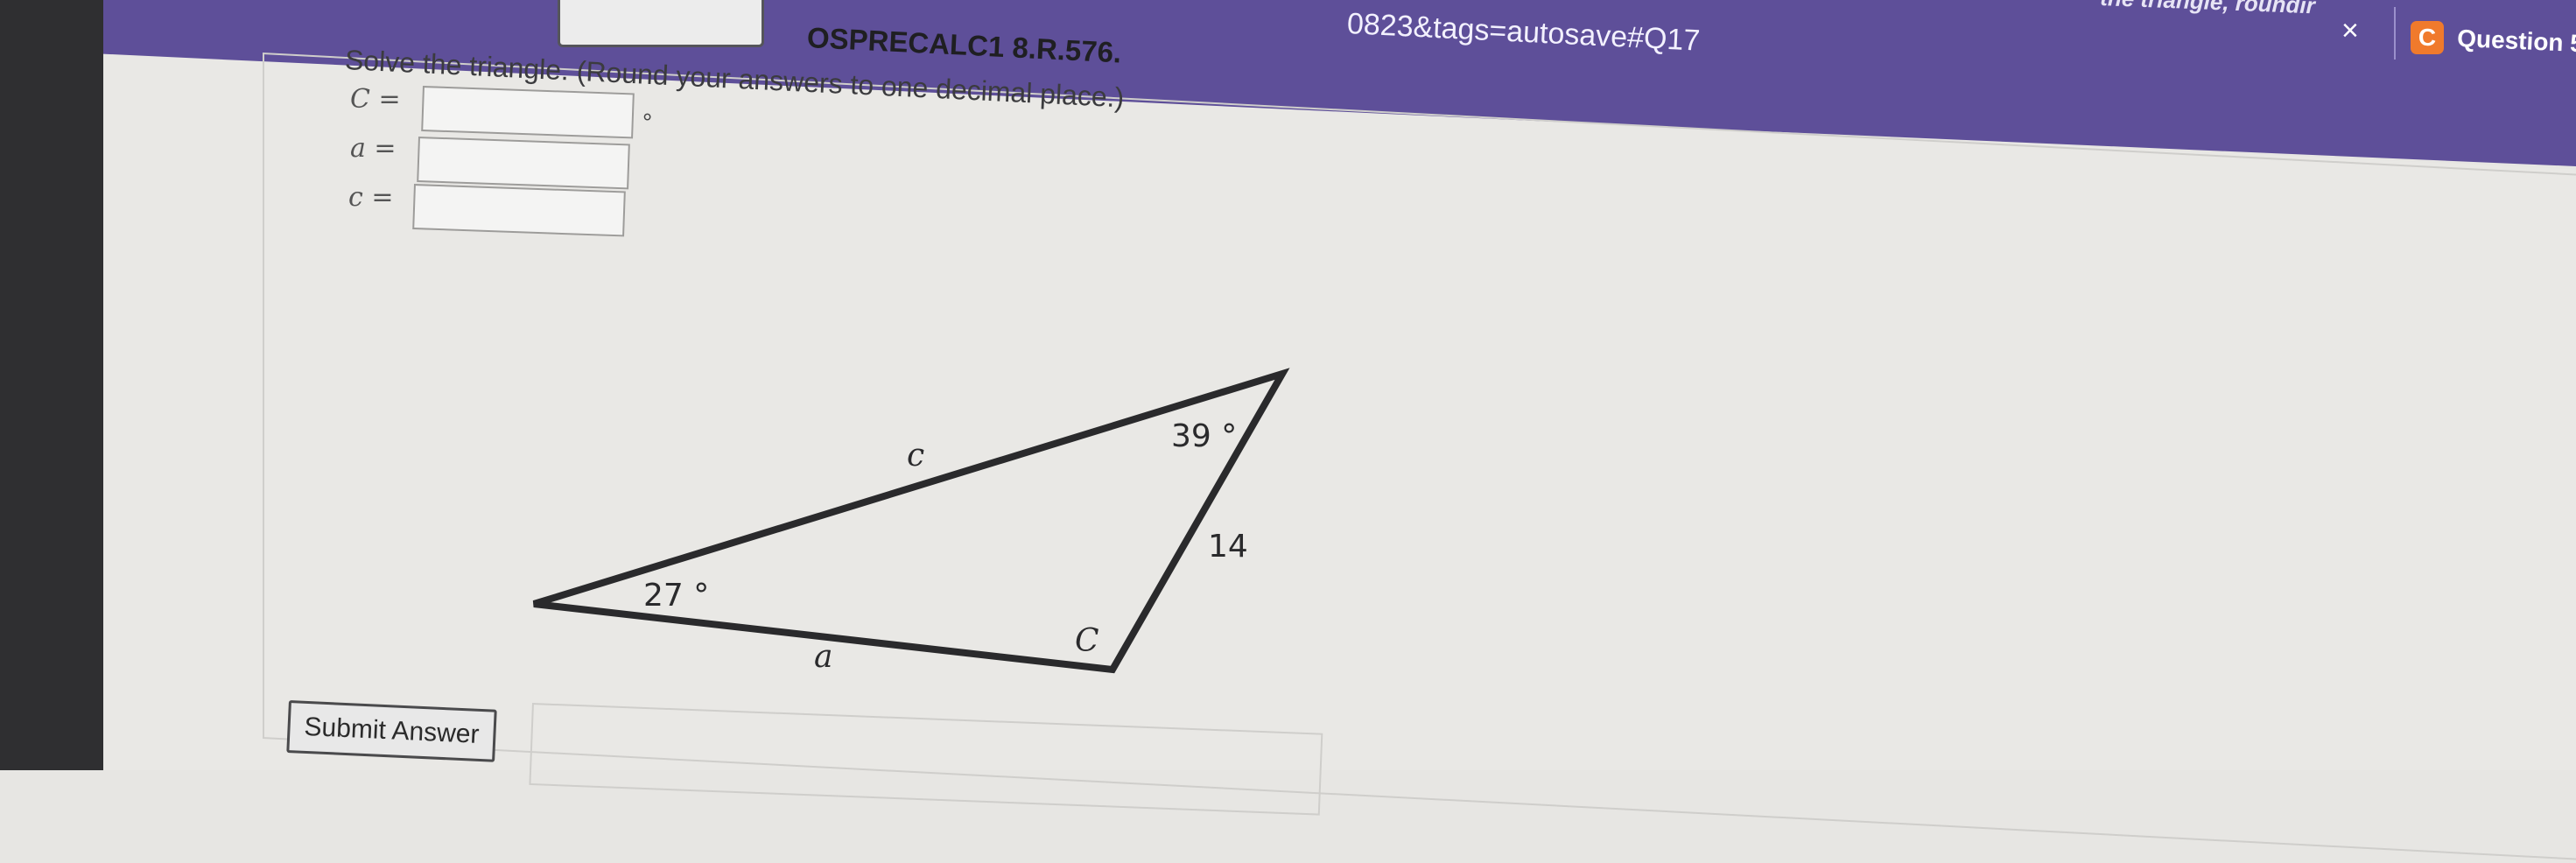 The height and width of the screenshot is (863, 2576). What do you see at coordinates (661, 23) in the screenshot?
I see `top-left-button` at bounding box center [661, 23].